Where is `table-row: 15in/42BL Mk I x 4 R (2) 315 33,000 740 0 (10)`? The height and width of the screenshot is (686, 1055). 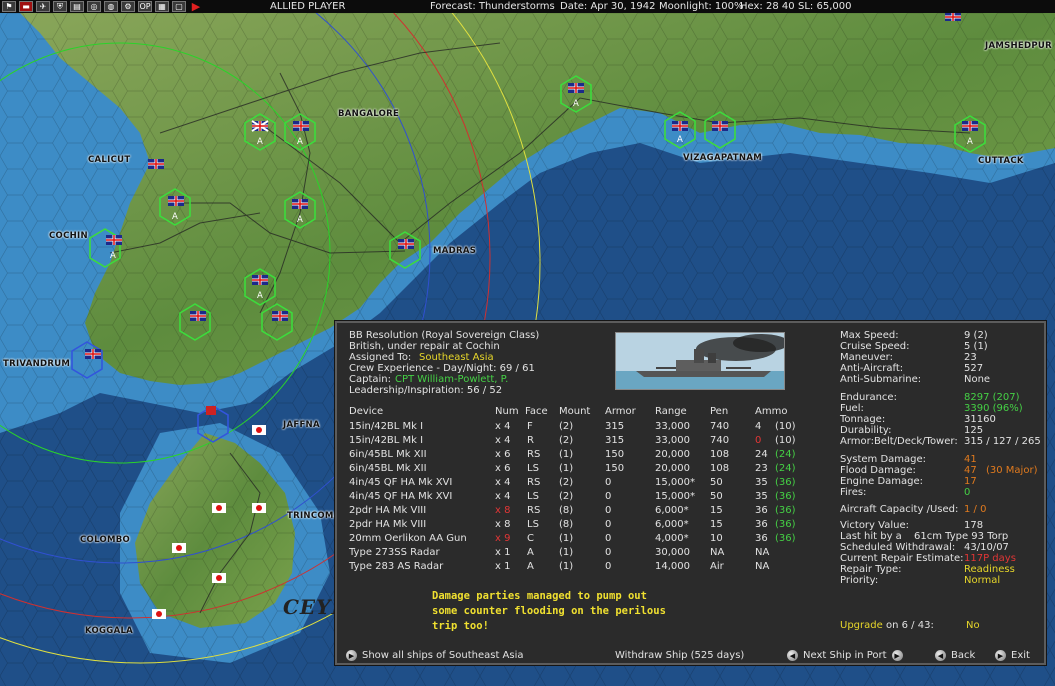 table-row: 15in/42BL Mk I x 4 R (2) 315 33,000 740 0 (10) is located at coordinates (577, 442).